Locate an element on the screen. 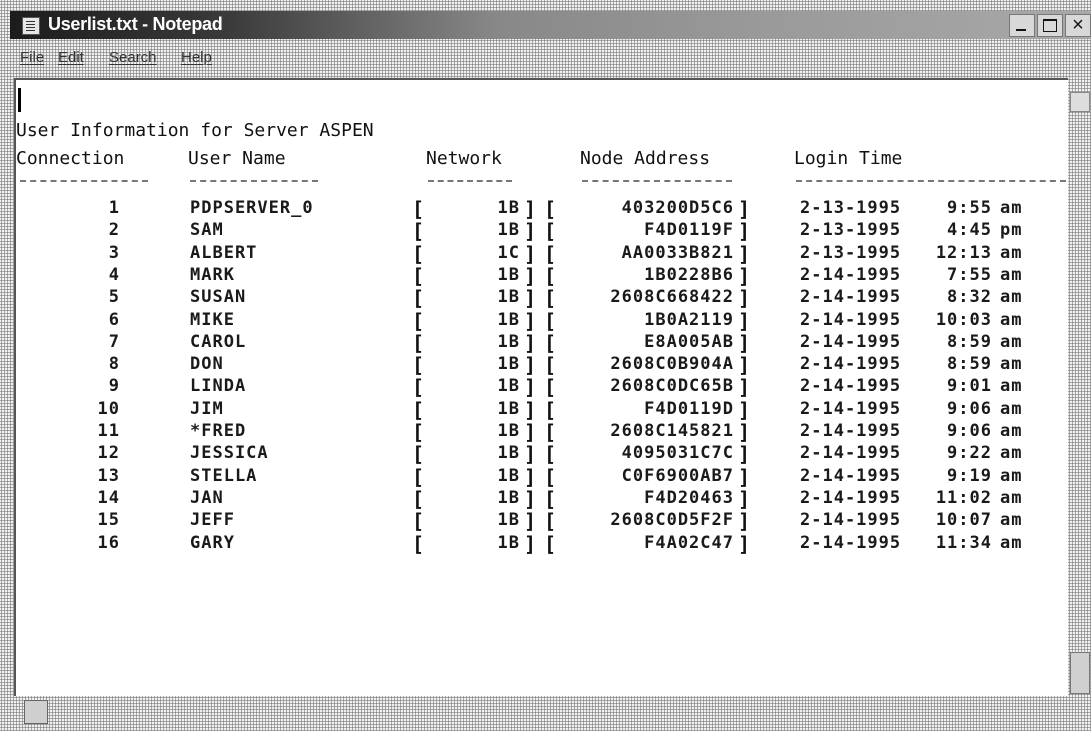 The image size is (1091, 731). login-time: 9:06 is located at coordinates (969, 409).